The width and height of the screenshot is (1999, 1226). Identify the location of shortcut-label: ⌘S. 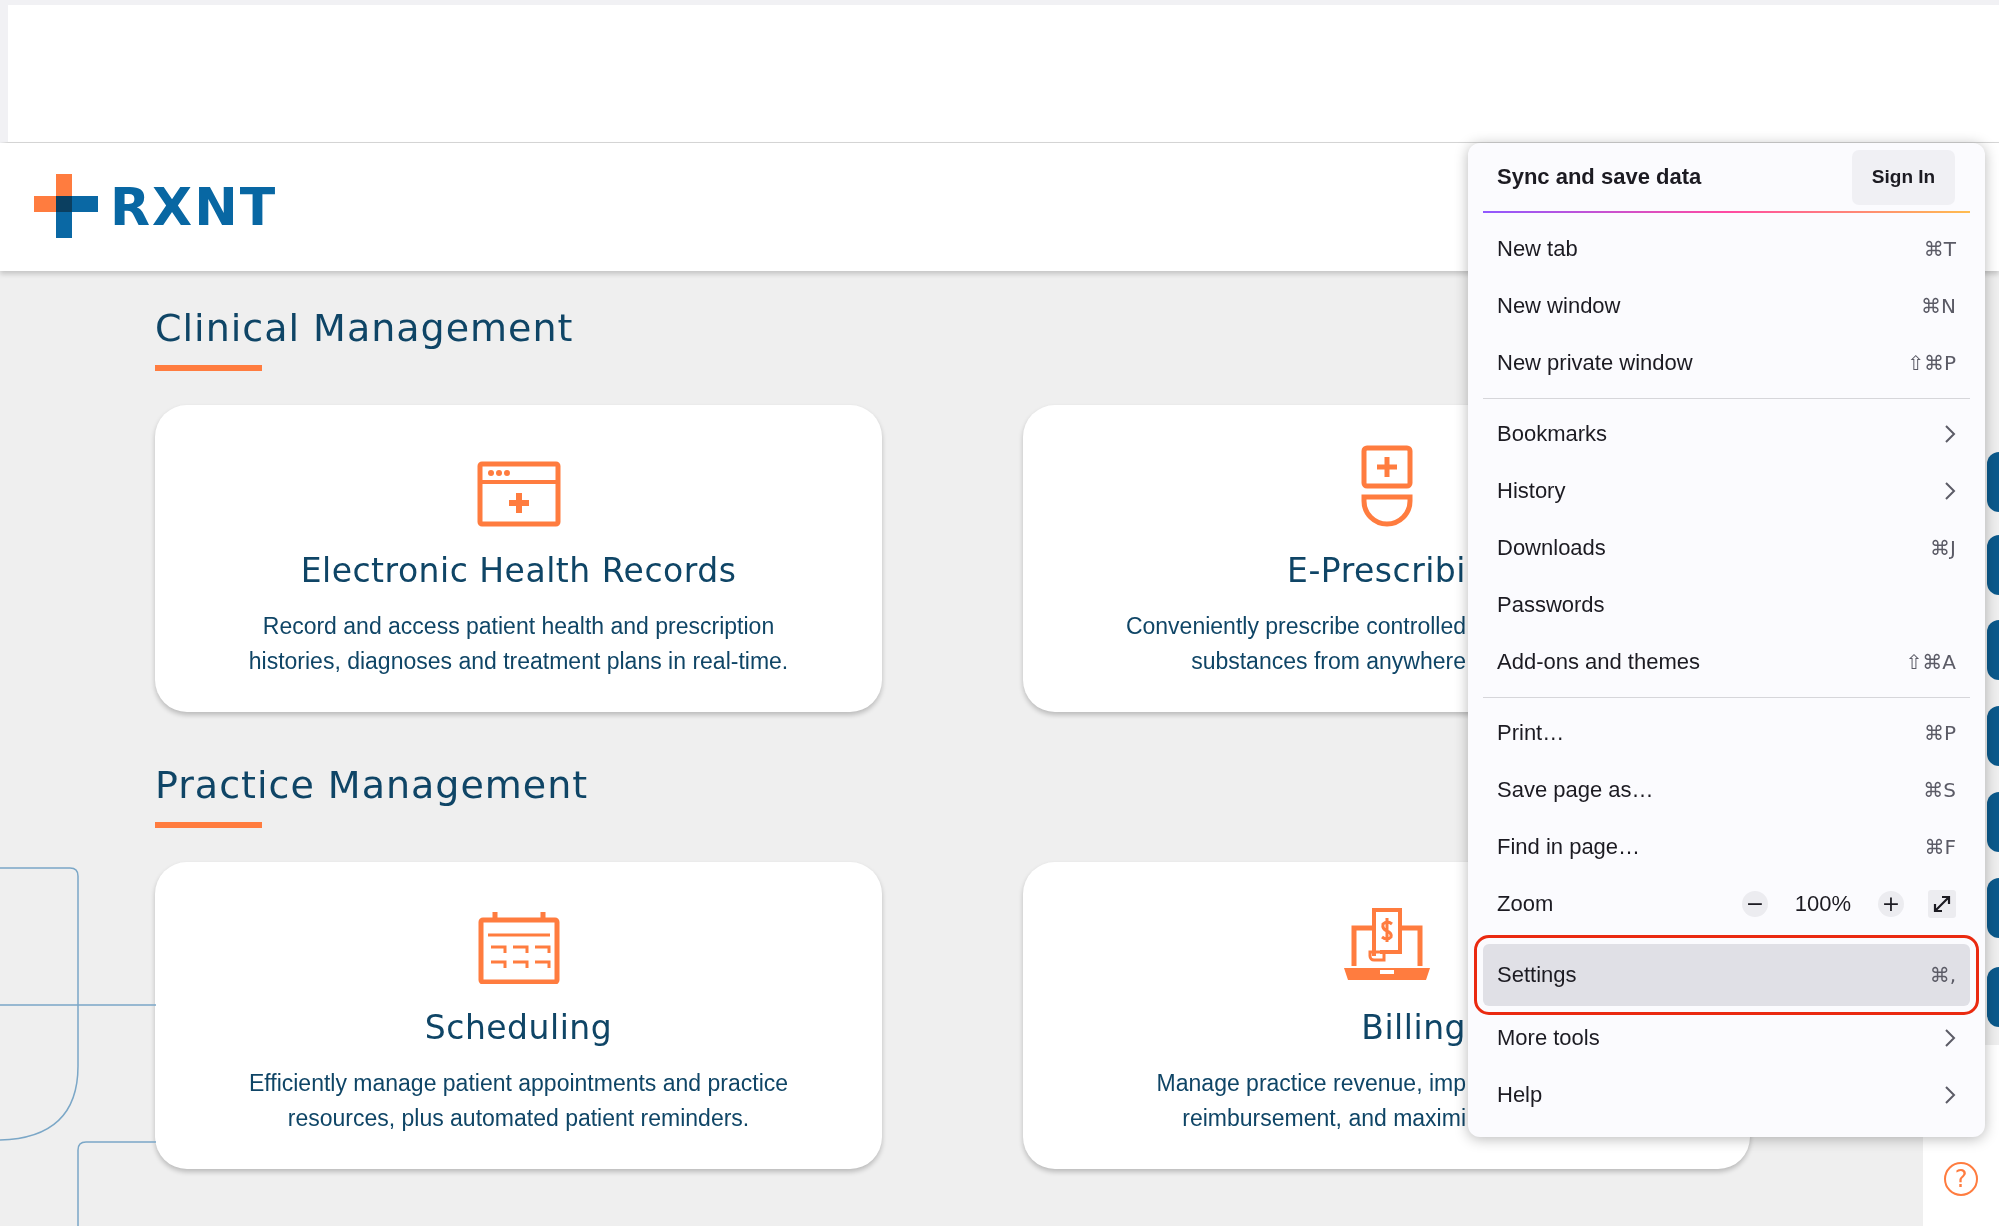
(1939, 789).